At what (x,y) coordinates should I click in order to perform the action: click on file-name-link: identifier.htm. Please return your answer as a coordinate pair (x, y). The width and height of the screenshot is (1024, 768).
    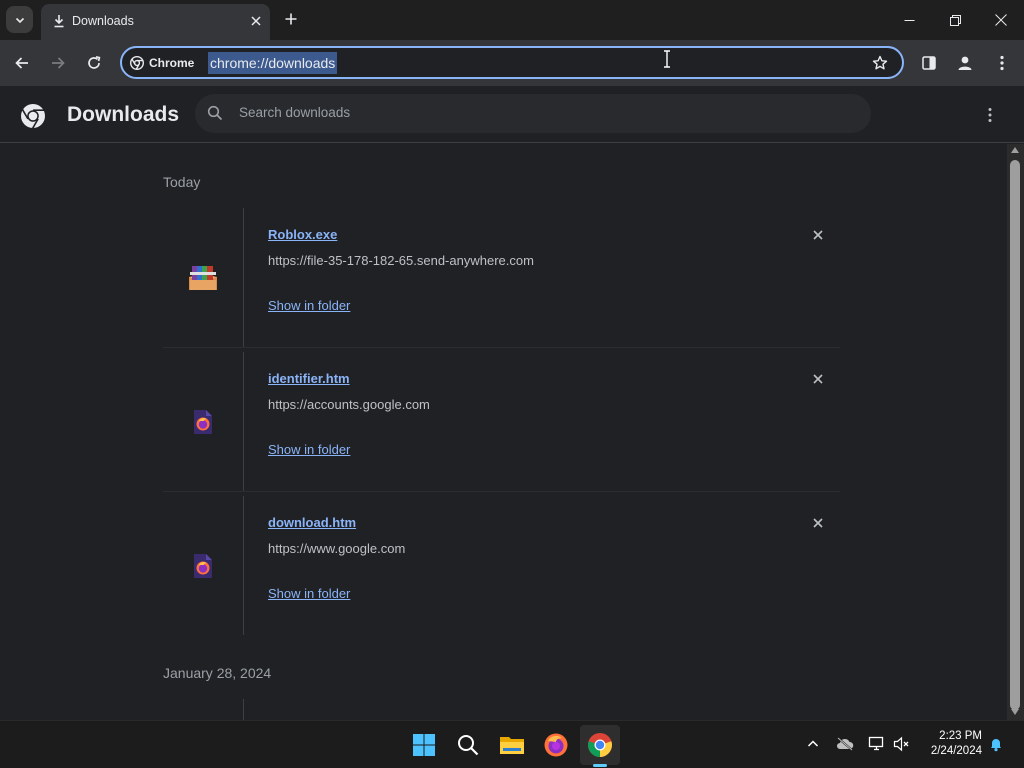
    Looking at the image, I should click on (309, 378).